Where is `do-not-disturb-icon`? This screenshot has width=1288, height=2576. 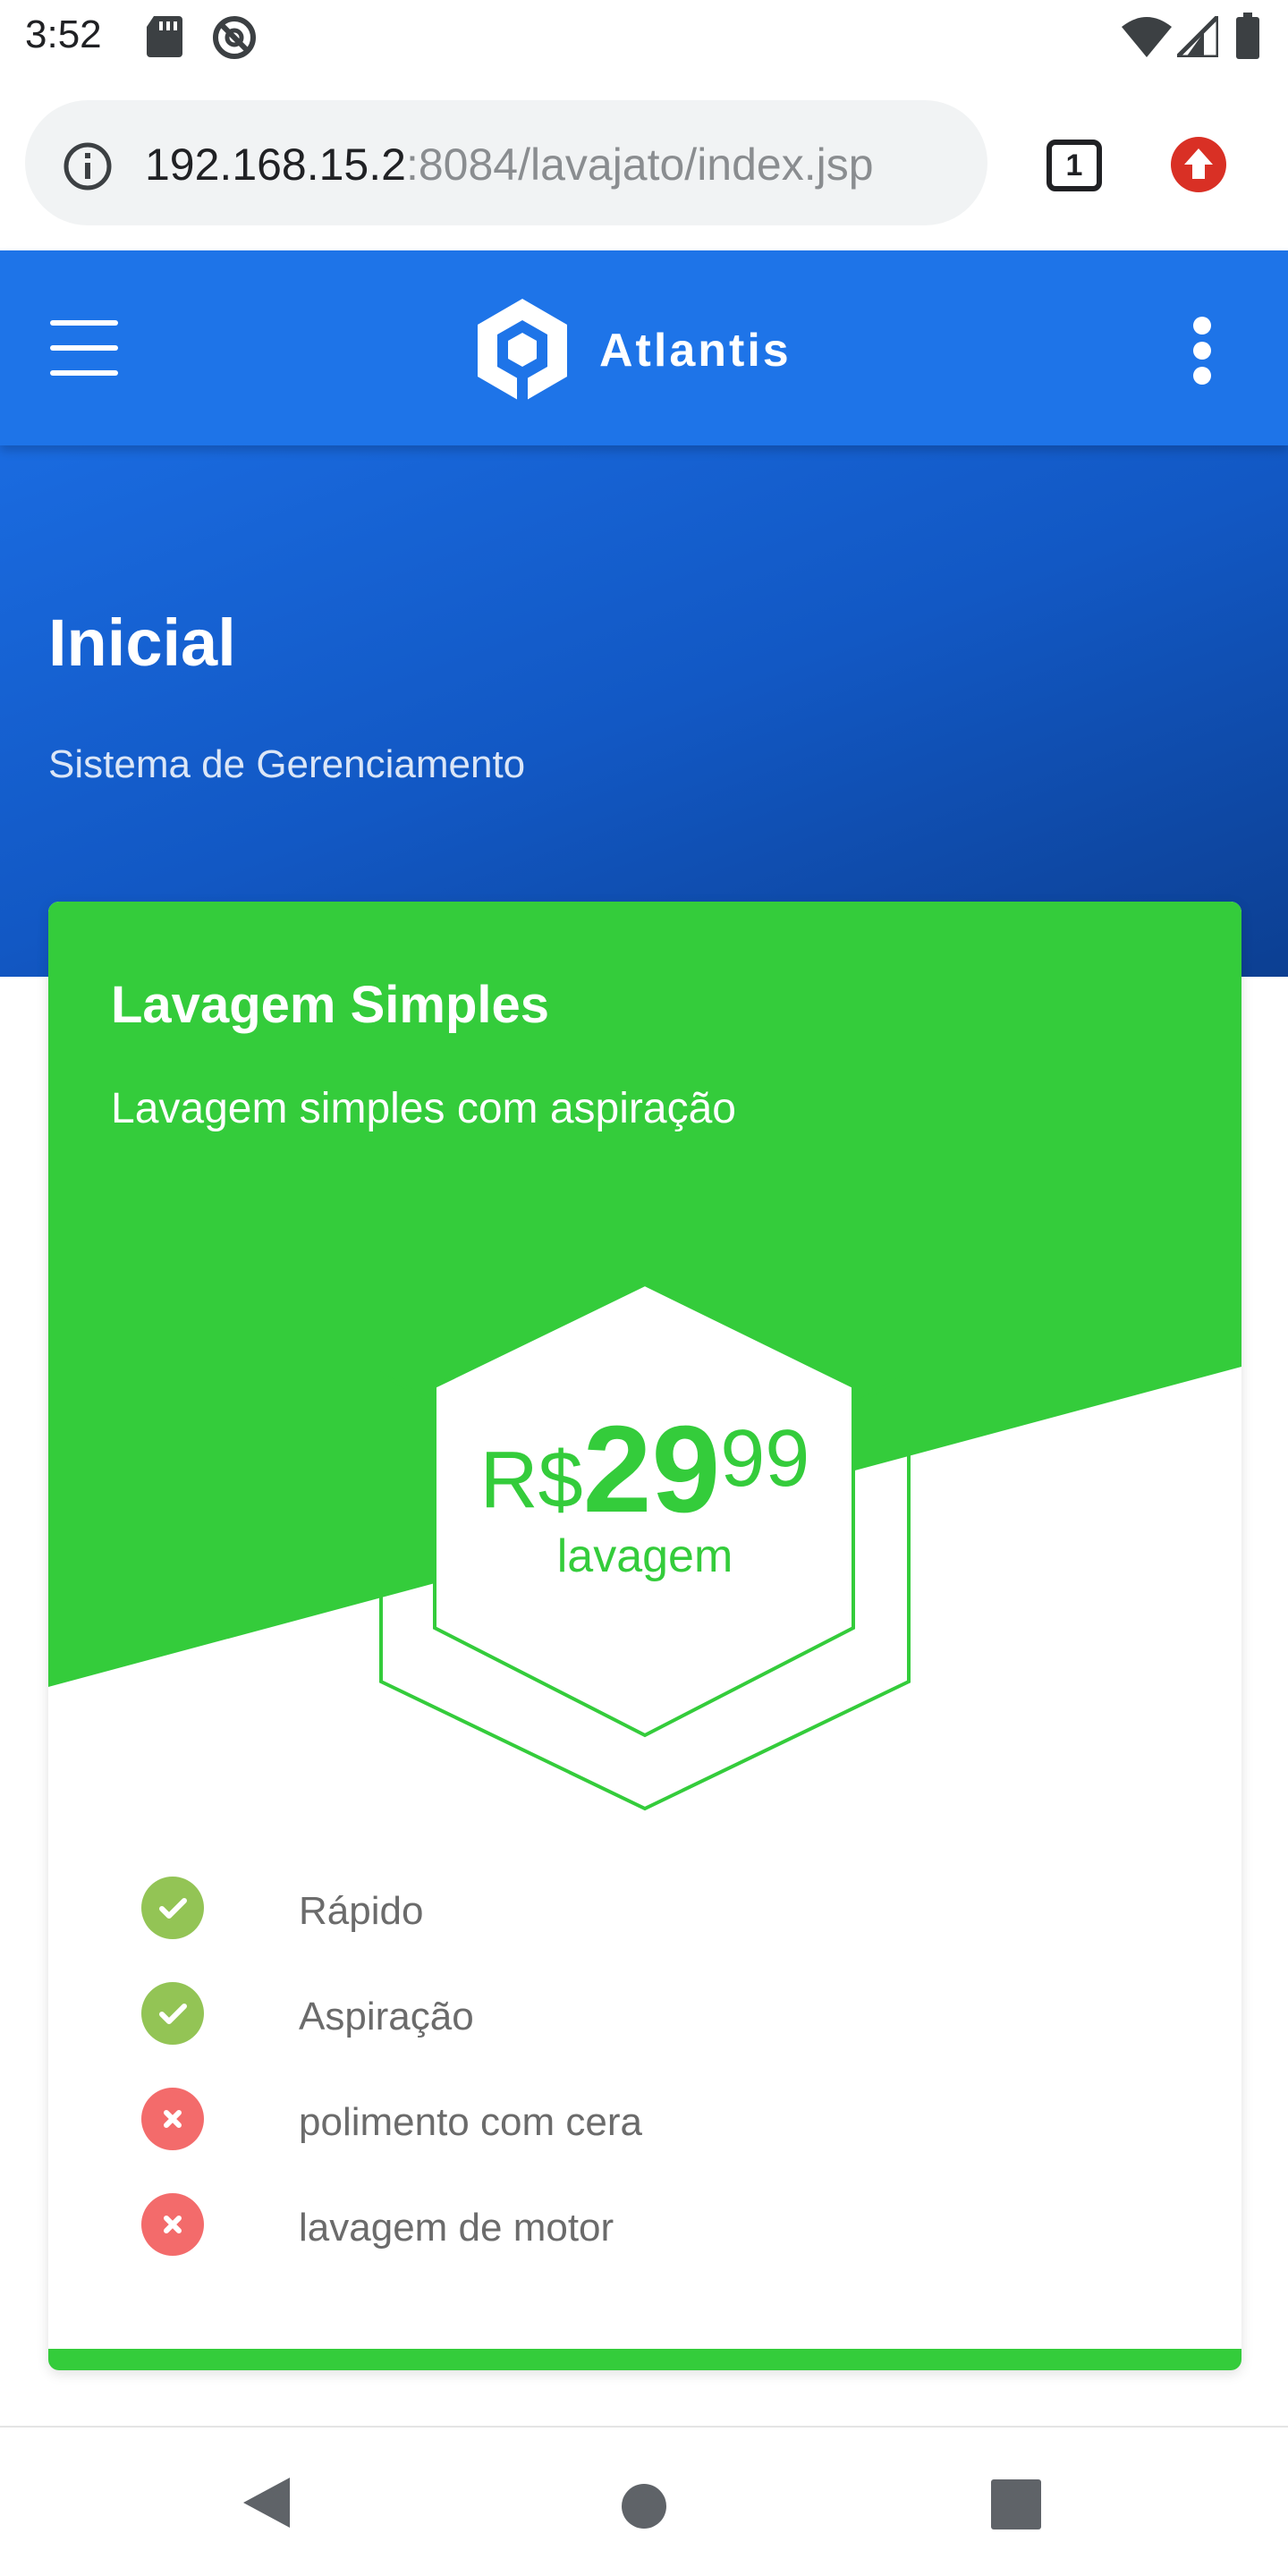 do-not-disturb-icon is located at coordinates (234, 37).